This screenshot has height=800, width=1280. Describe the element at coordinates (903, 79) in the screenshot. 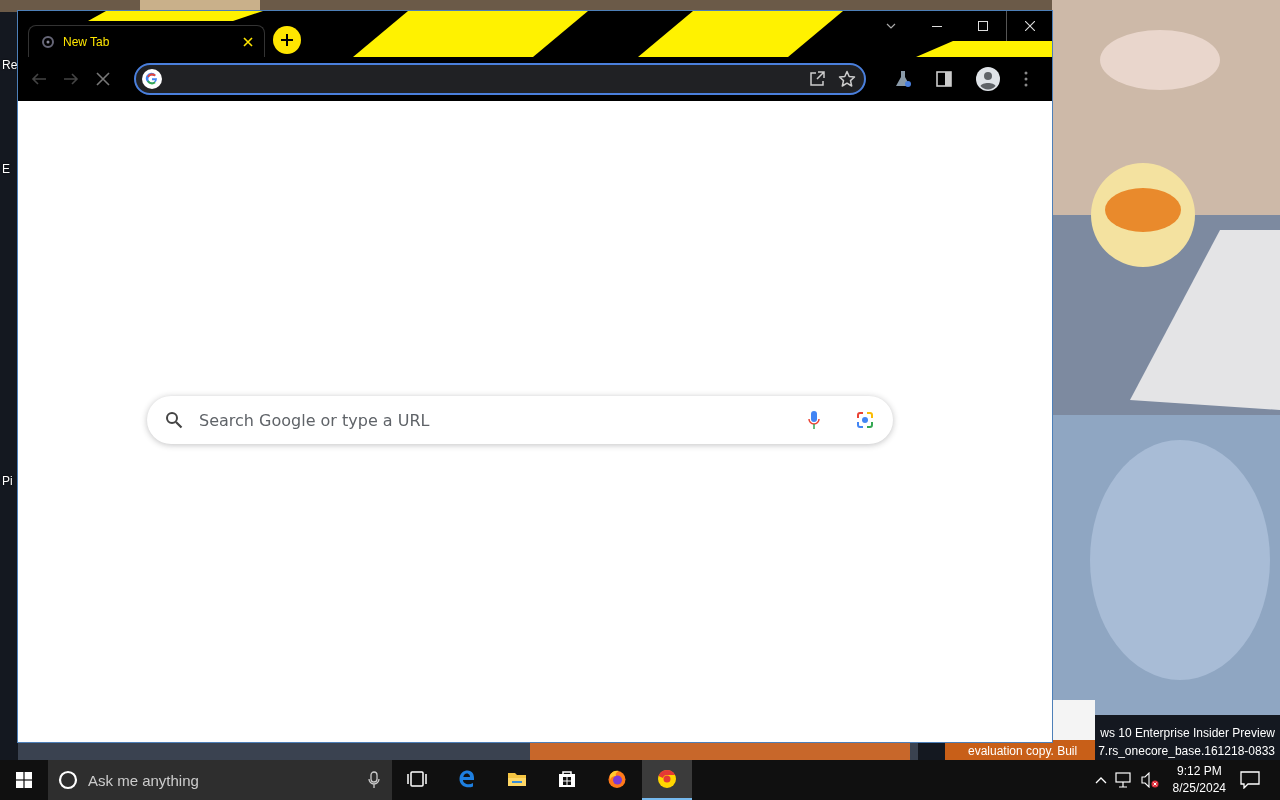

I see `flask-icon` at that location.